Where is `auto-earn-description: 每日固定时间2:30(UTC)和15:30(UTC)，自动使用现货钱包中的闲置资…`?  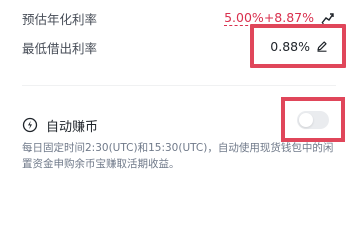
auto-earn-description: 每日固定时间2:30(UTC)和15:30(UTC)，自动使用现货钱包中的闲置资… is located at coordinates (178, 156).